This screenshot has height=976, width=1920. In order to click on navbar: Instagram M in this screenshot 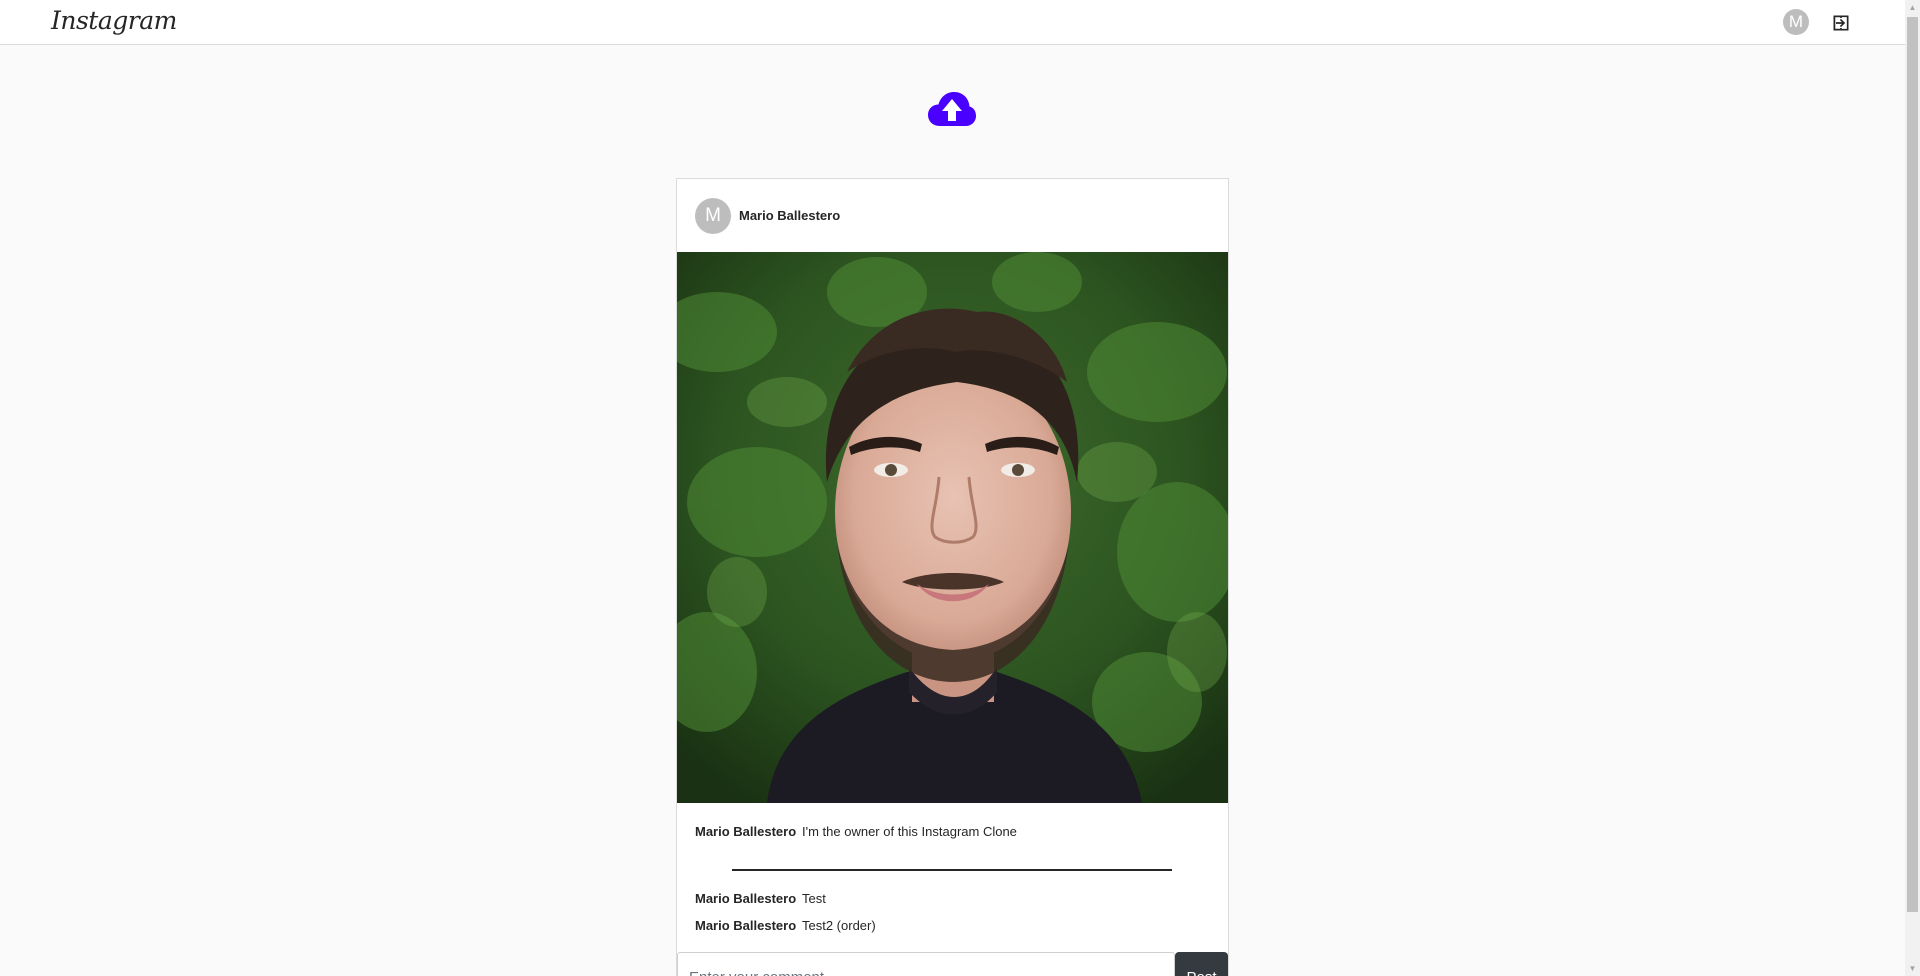, I will do `click(952, 22)`.